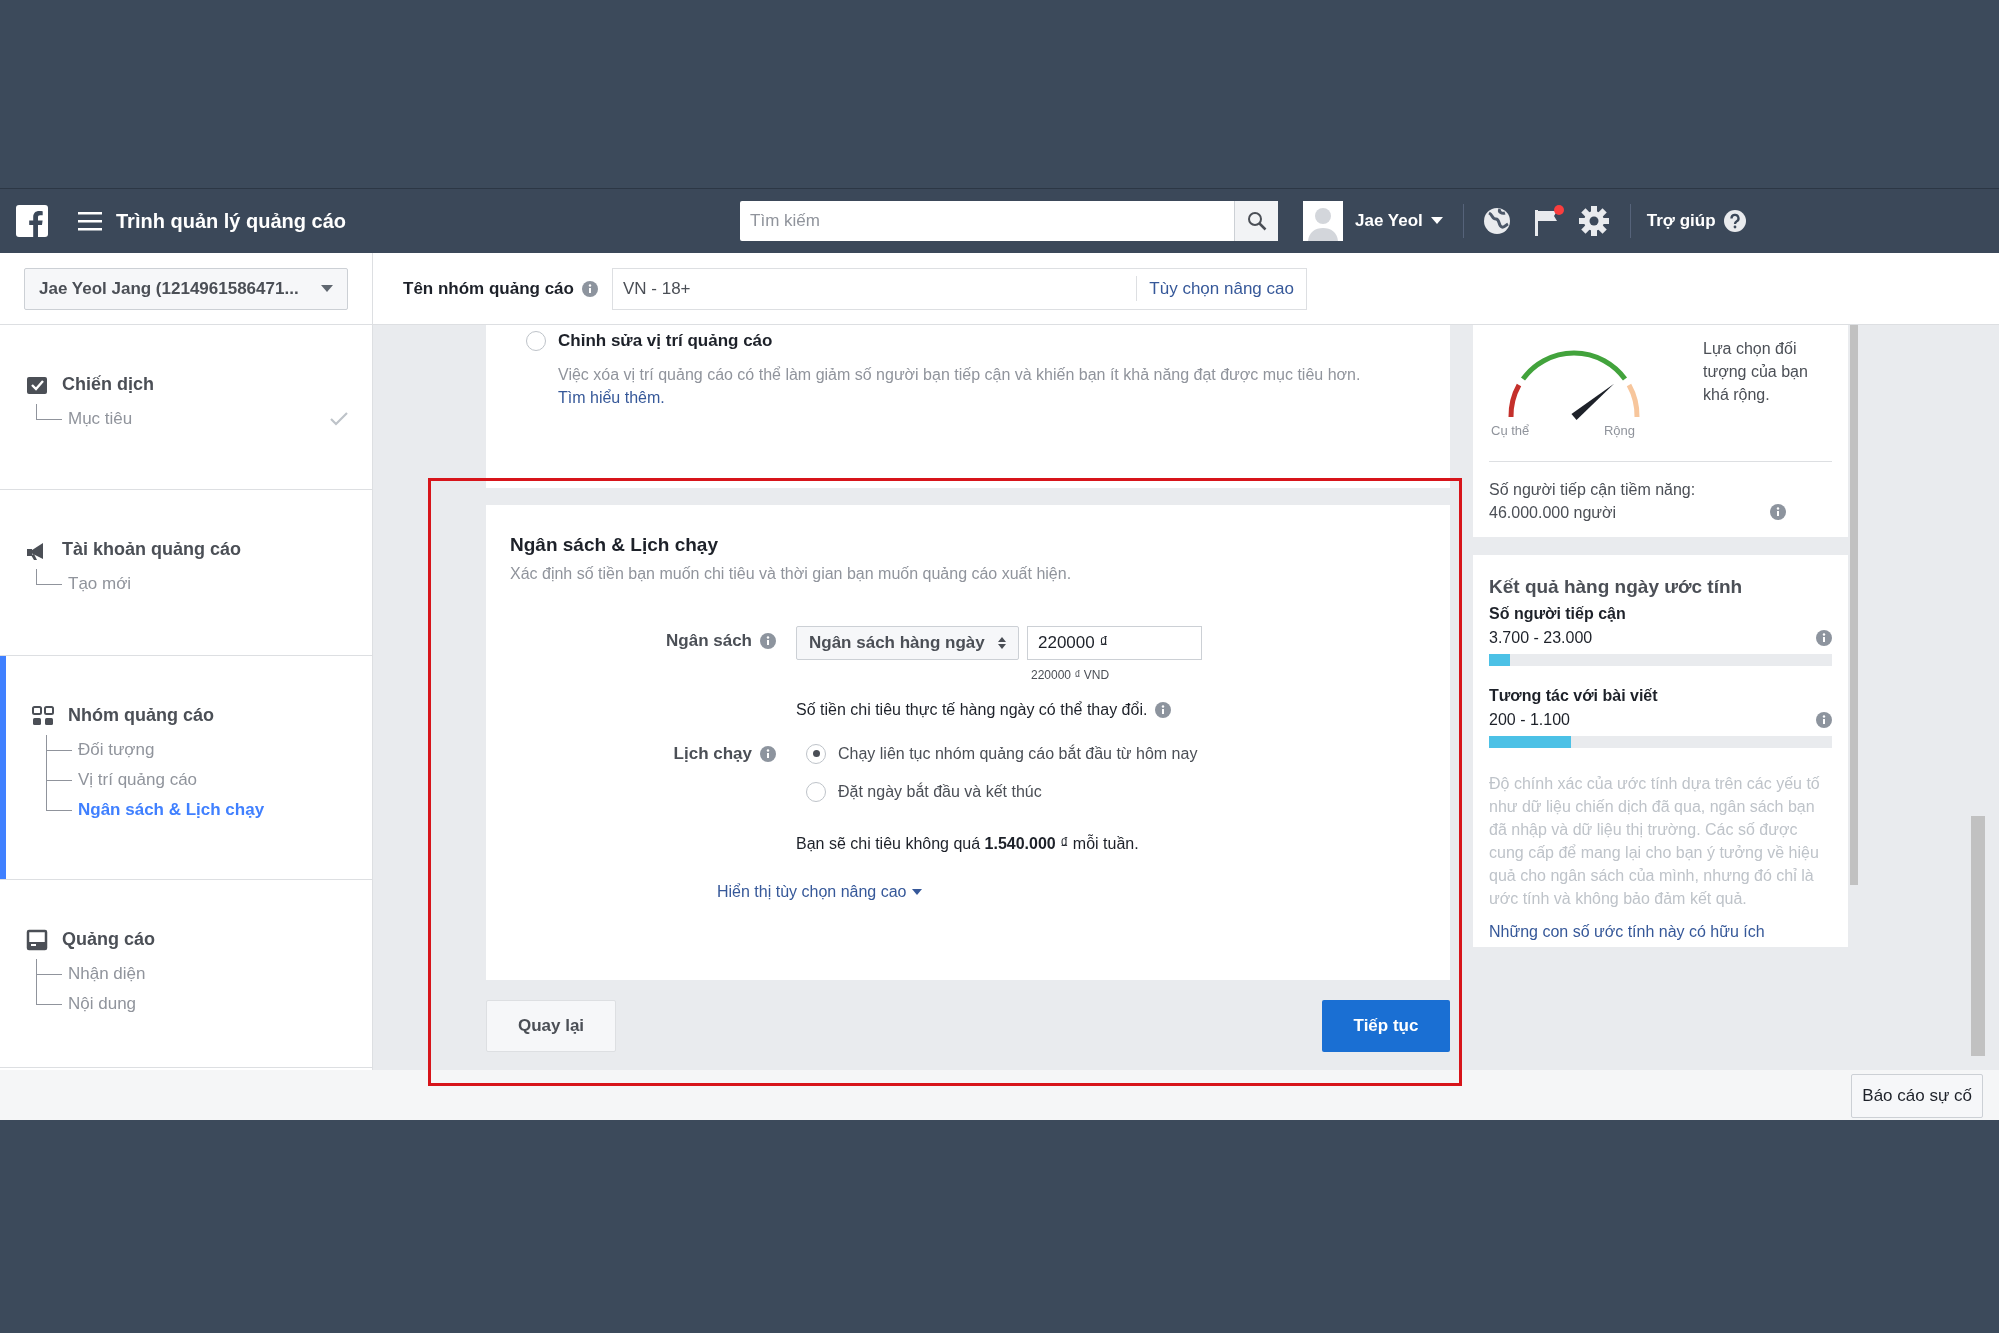 This screenshot has width=1999, height=1333. Describe the element at coordinates (614, 545) in the screenshot. I see `section-heading: Ngân sách & Lịch chạy` at that location.